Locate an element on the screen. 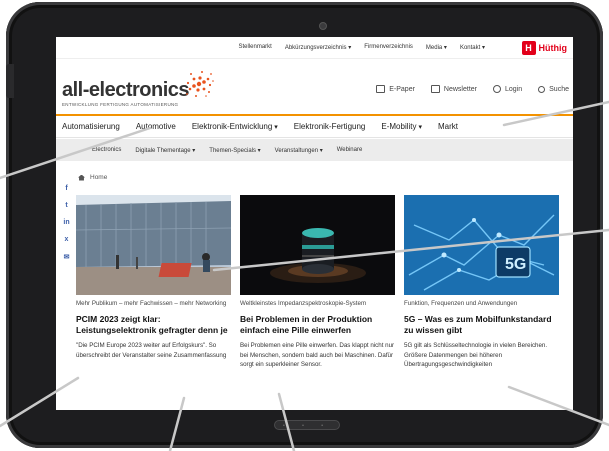  article-image-5g: 5G is located at coordinates (481, 245).